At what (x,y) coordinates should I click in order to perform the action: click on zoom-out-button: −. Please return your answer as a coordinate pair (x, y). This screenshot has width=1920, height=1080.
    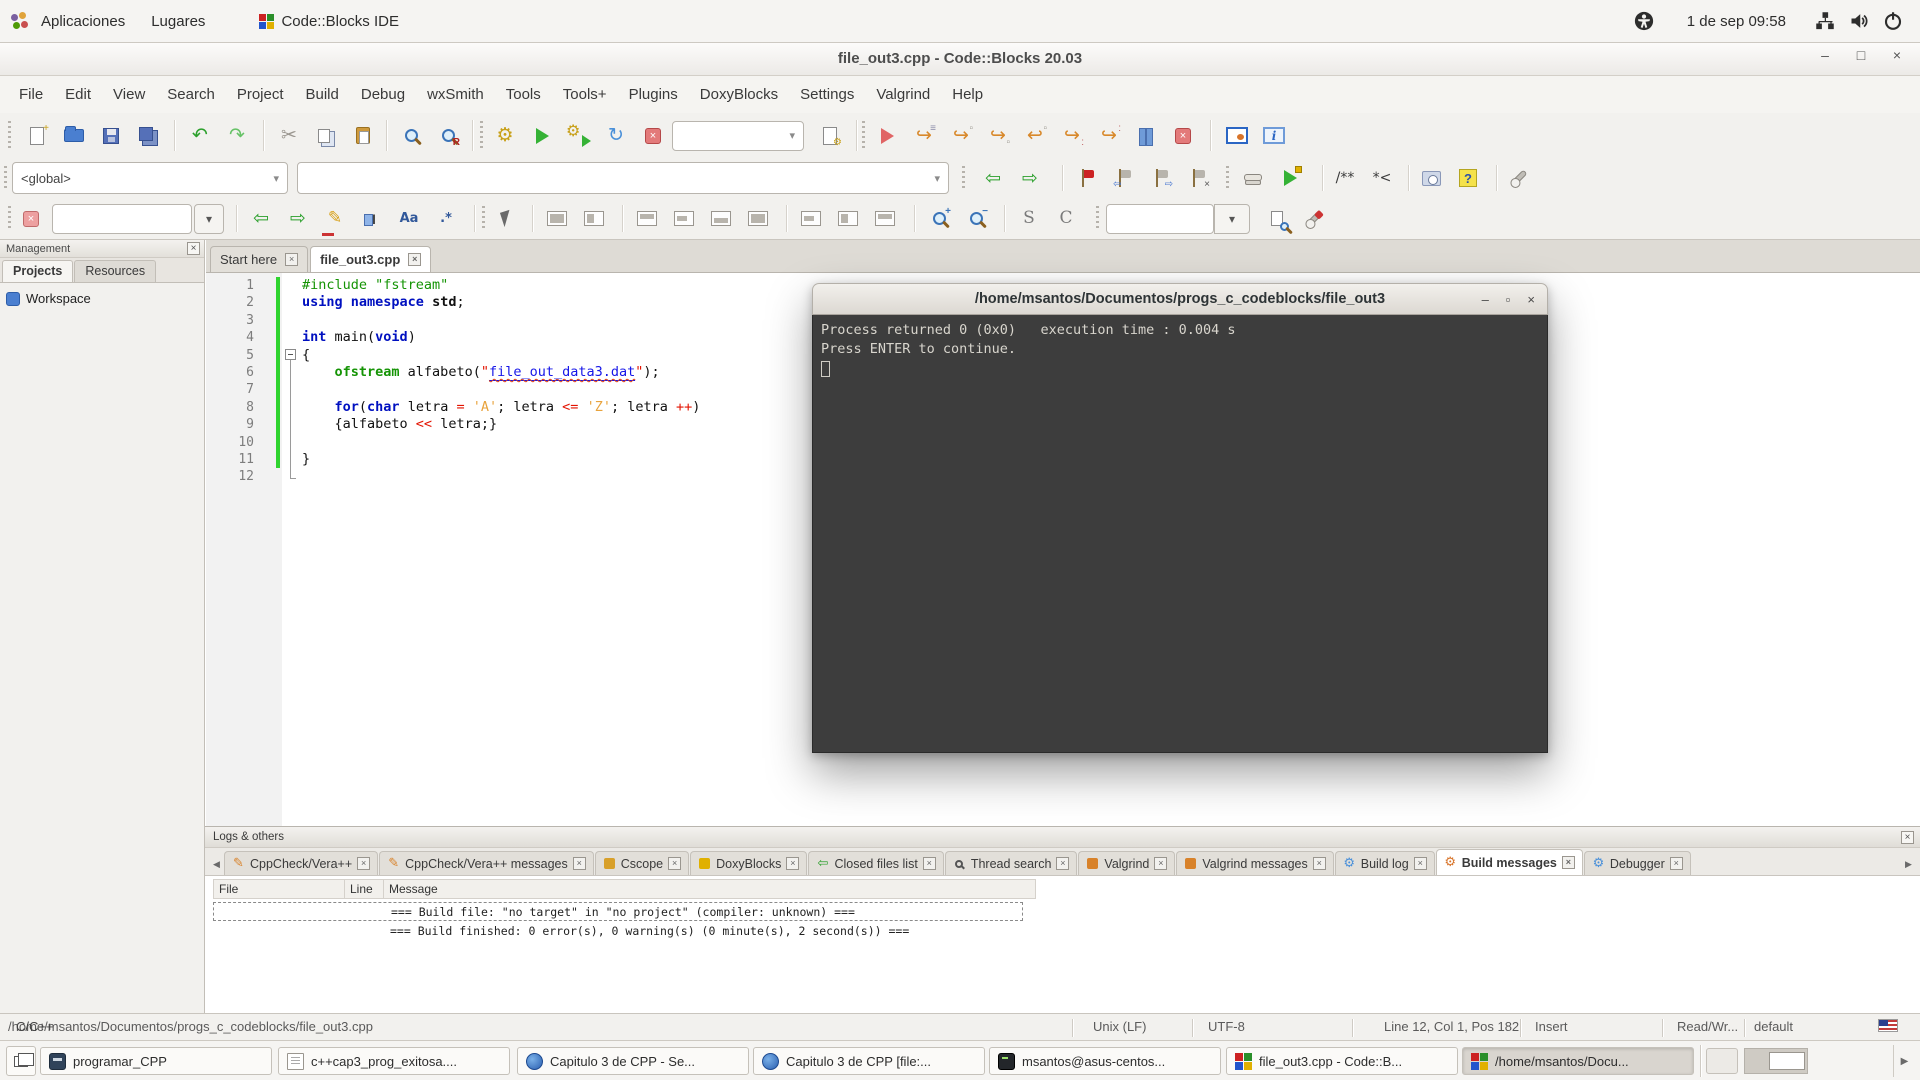
    Looking at the image, I should click on (976, 219).